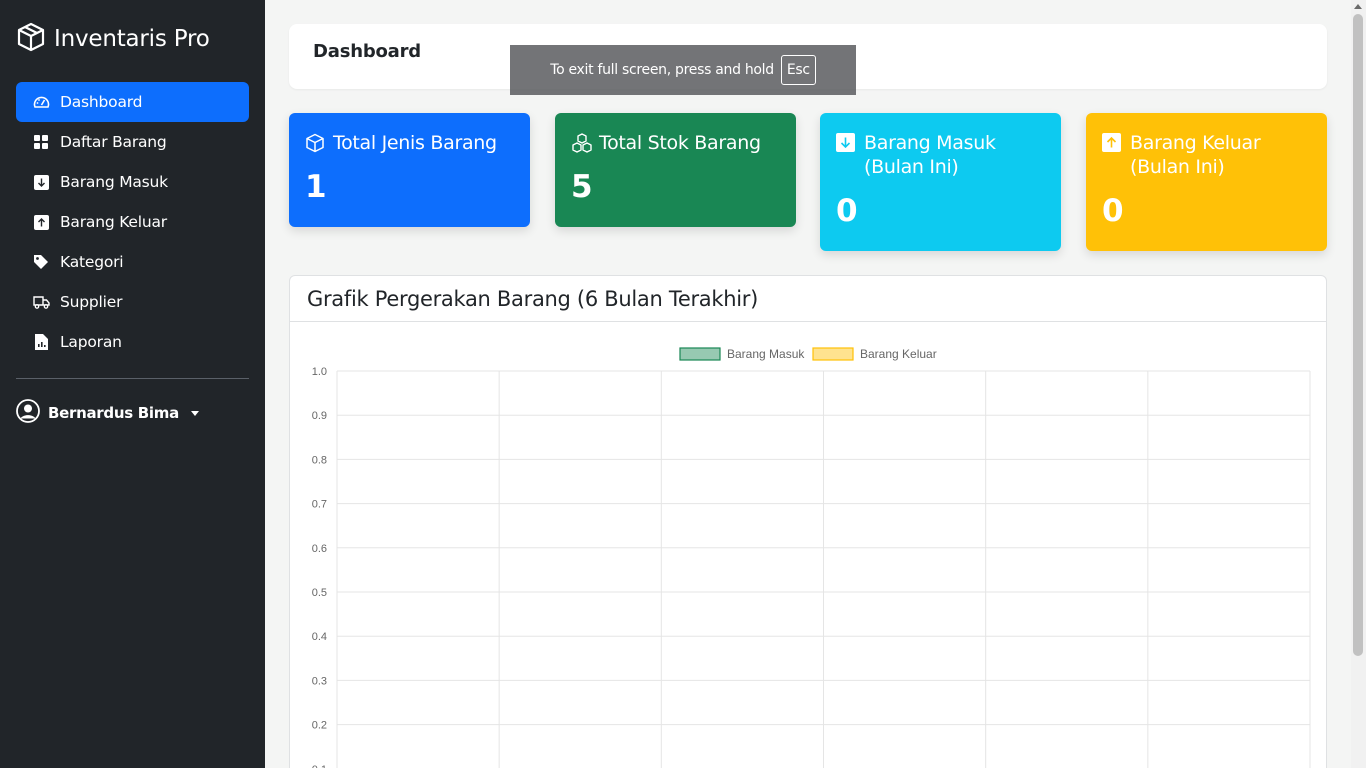 This screenshot has height=768, width=1366. I want to click on legend-label: Barang Keluar, so click(898, 354).